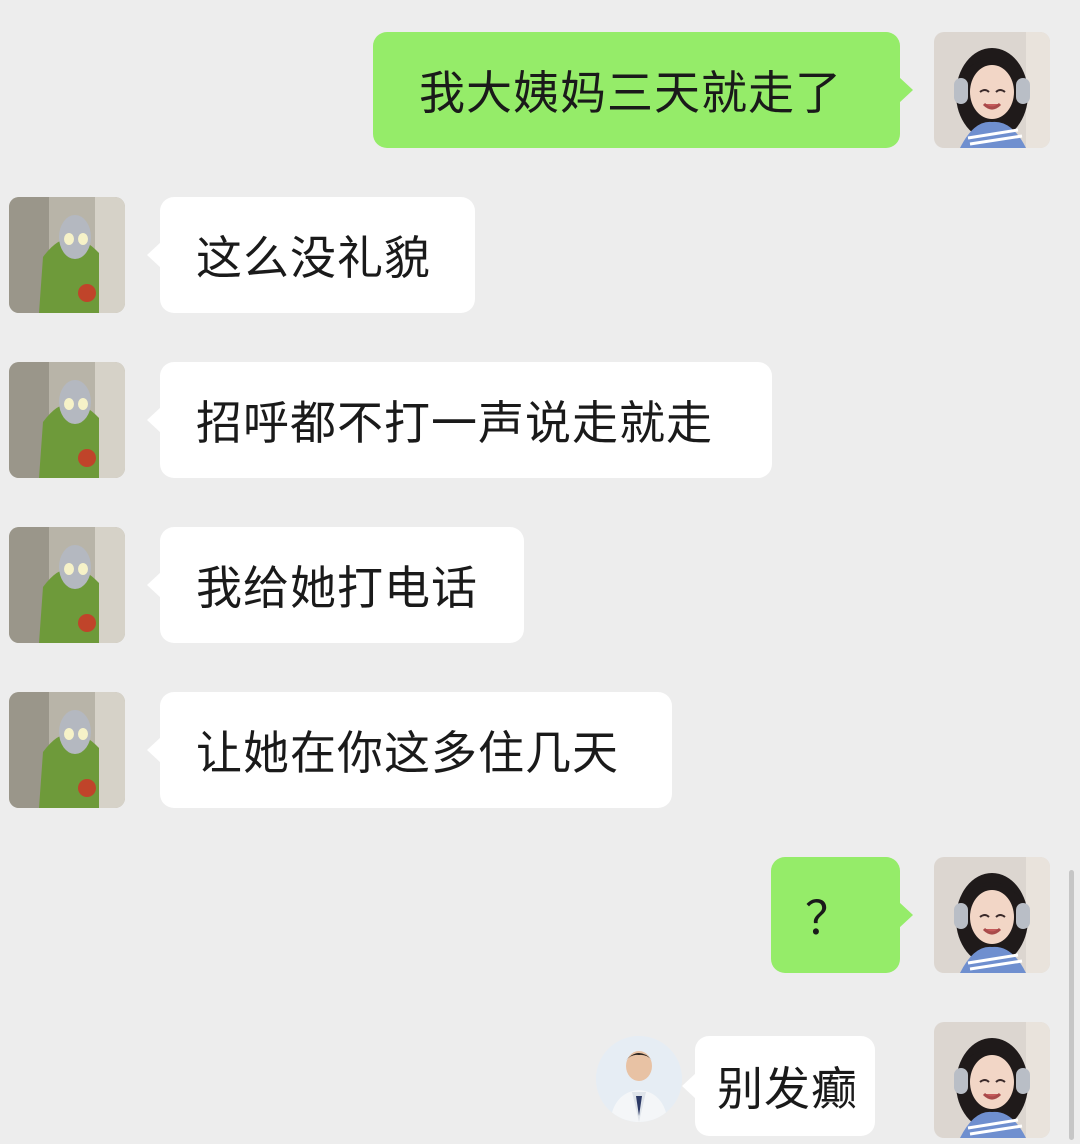  I want to click on message-text: ？, so click(828, 918).